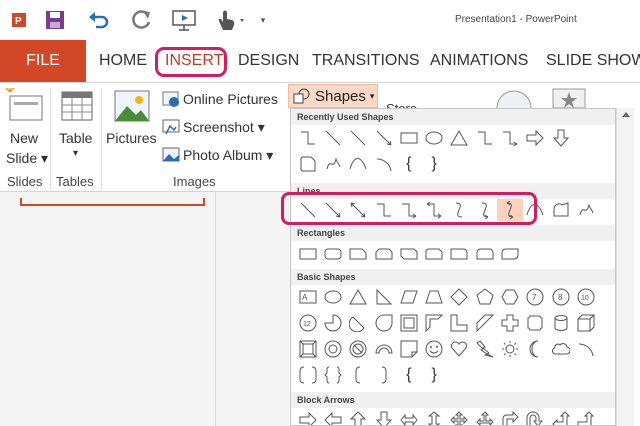 This screenshot has width=640, height=426. Describe the element at coordinates (585, 297) in the screenshot. I see `decagon-icon: 10` at that location.